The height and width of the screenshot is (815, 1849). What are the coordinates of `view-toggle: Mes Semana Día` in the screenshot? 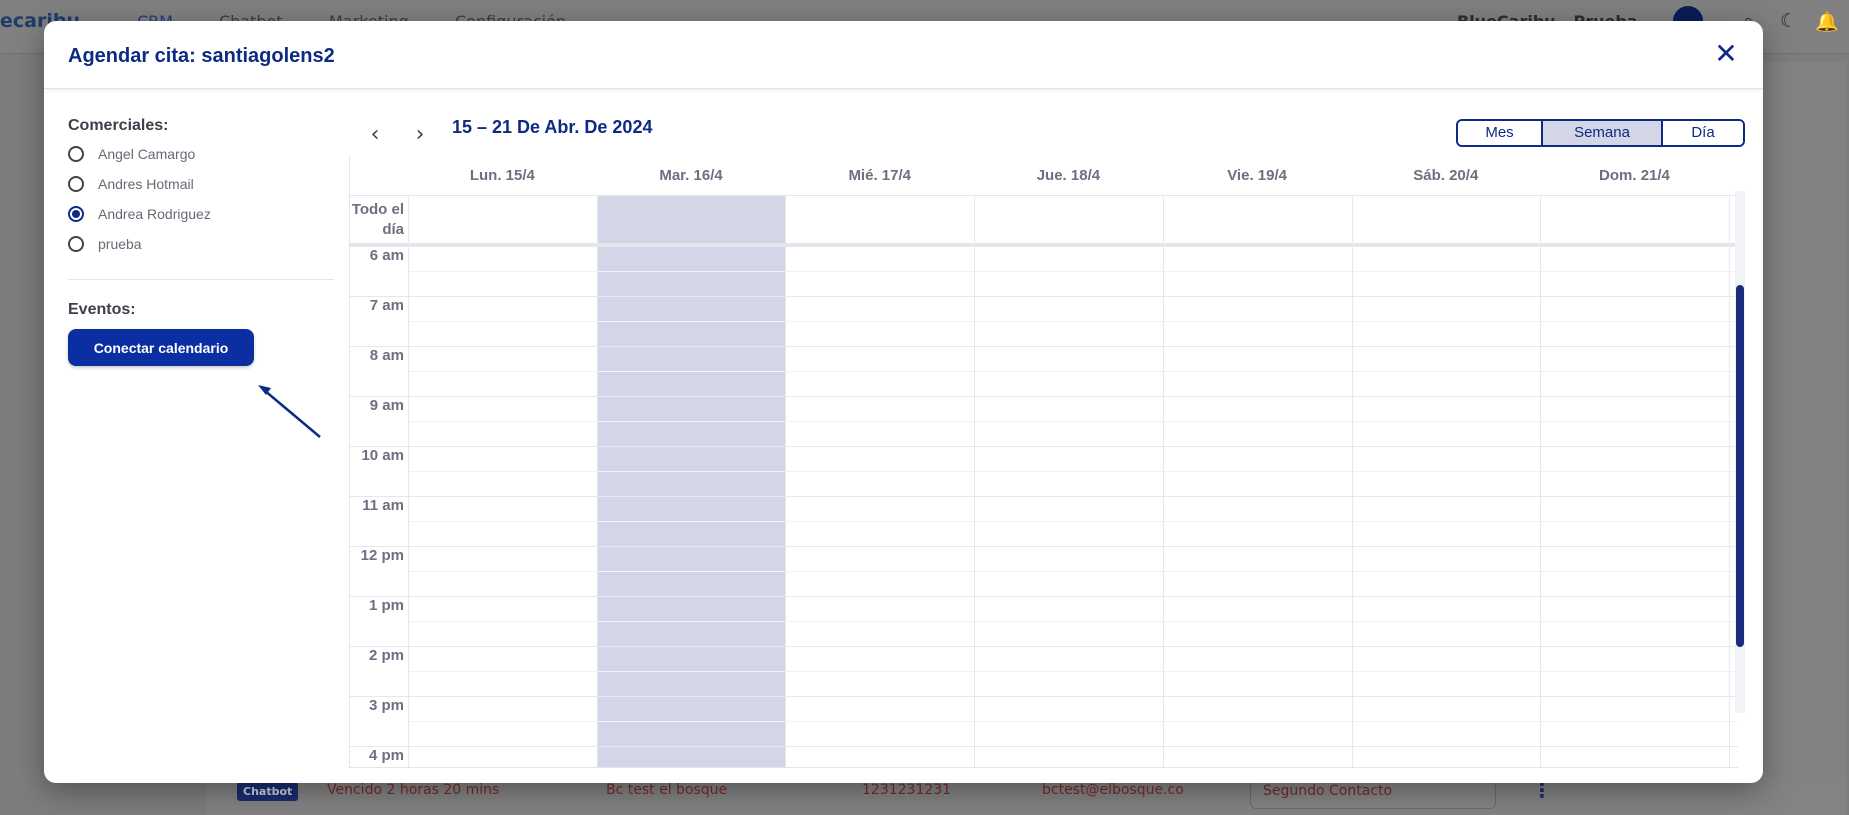 It's located at (1600, 133).